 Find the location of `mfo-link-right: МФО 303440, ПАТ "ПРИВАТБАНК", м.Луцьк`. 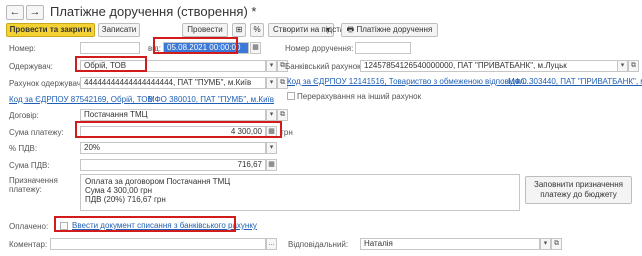

mfo-link-right: МФО 303440, ПАТ "ПРИВАТБАНК", м.Луцьк is located at coordinates (575, 81).